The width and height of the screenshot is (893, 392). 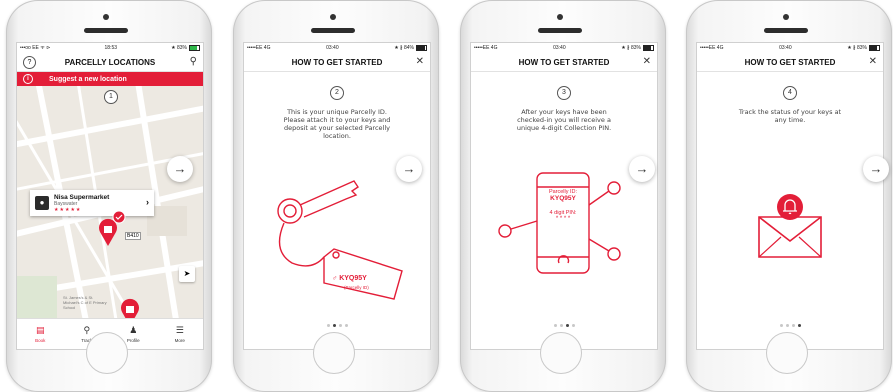 I want to click on location-card: ● Nisa Supermarket Bayswater ★★★★★ ›, so click(x=92, y=203).